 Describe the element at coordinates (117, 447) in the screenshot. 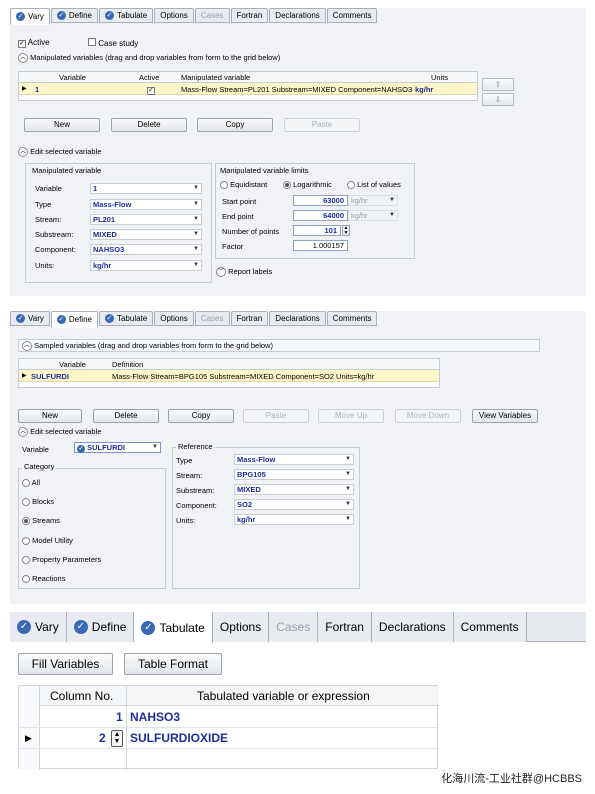

I see `variable-select: ✓ SULFURDI ▼` at that location.